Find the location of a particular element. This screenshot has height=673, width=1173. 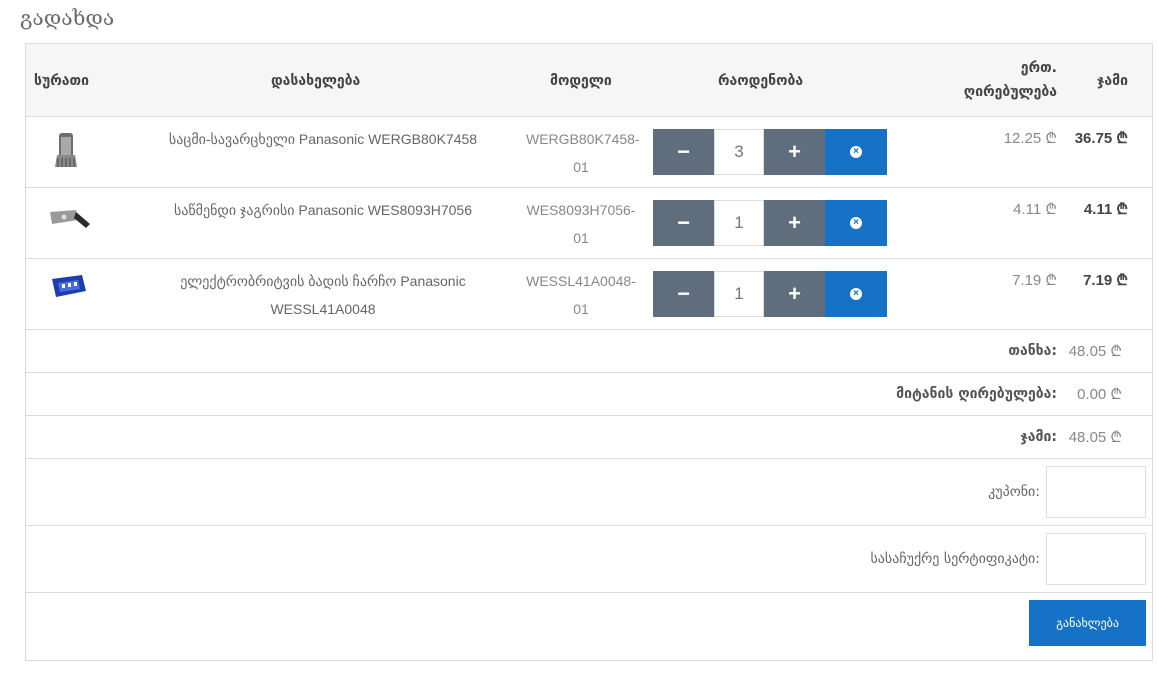

item-unit-price: 12.25 ₾ is located at coordinates (1030, 138).